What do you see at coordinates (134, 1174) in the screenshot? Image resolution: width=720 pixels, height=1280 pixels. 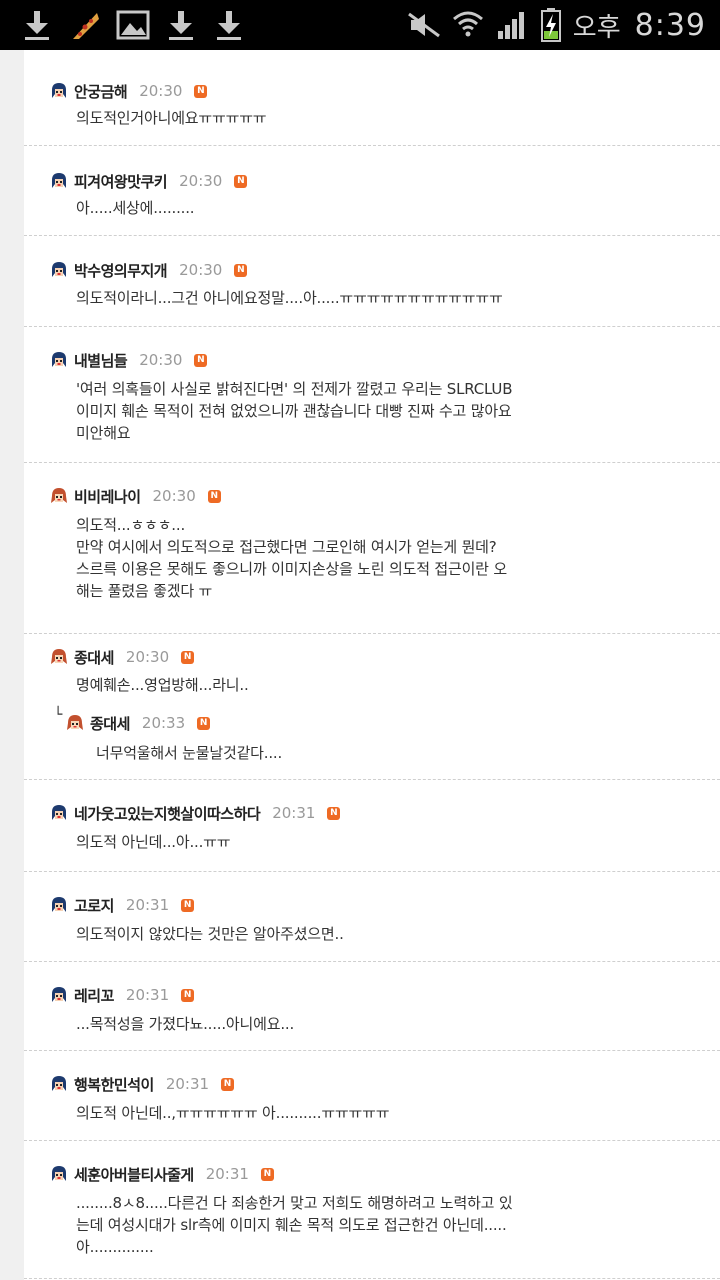 I see `comment-author: 세훈아버블티사줄게` at bounding box center [134, 1174].